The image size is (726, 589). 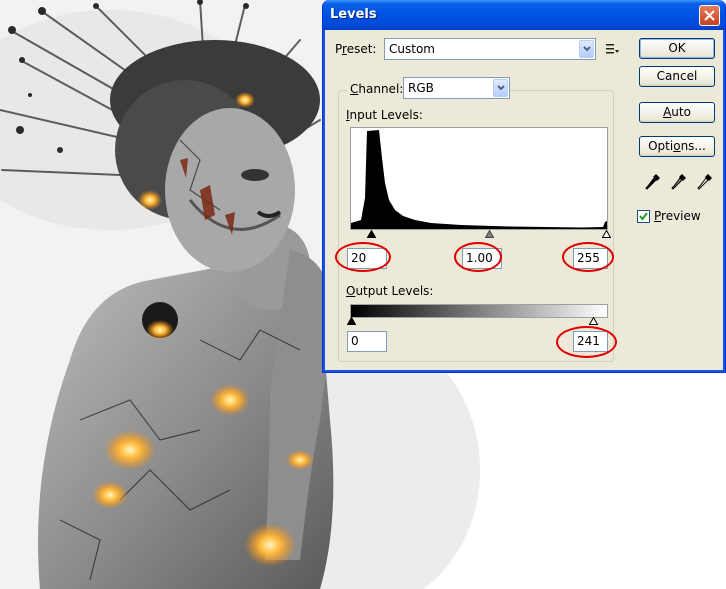 I want to click on preset-label: Preset:, so click(x=356, y=49).